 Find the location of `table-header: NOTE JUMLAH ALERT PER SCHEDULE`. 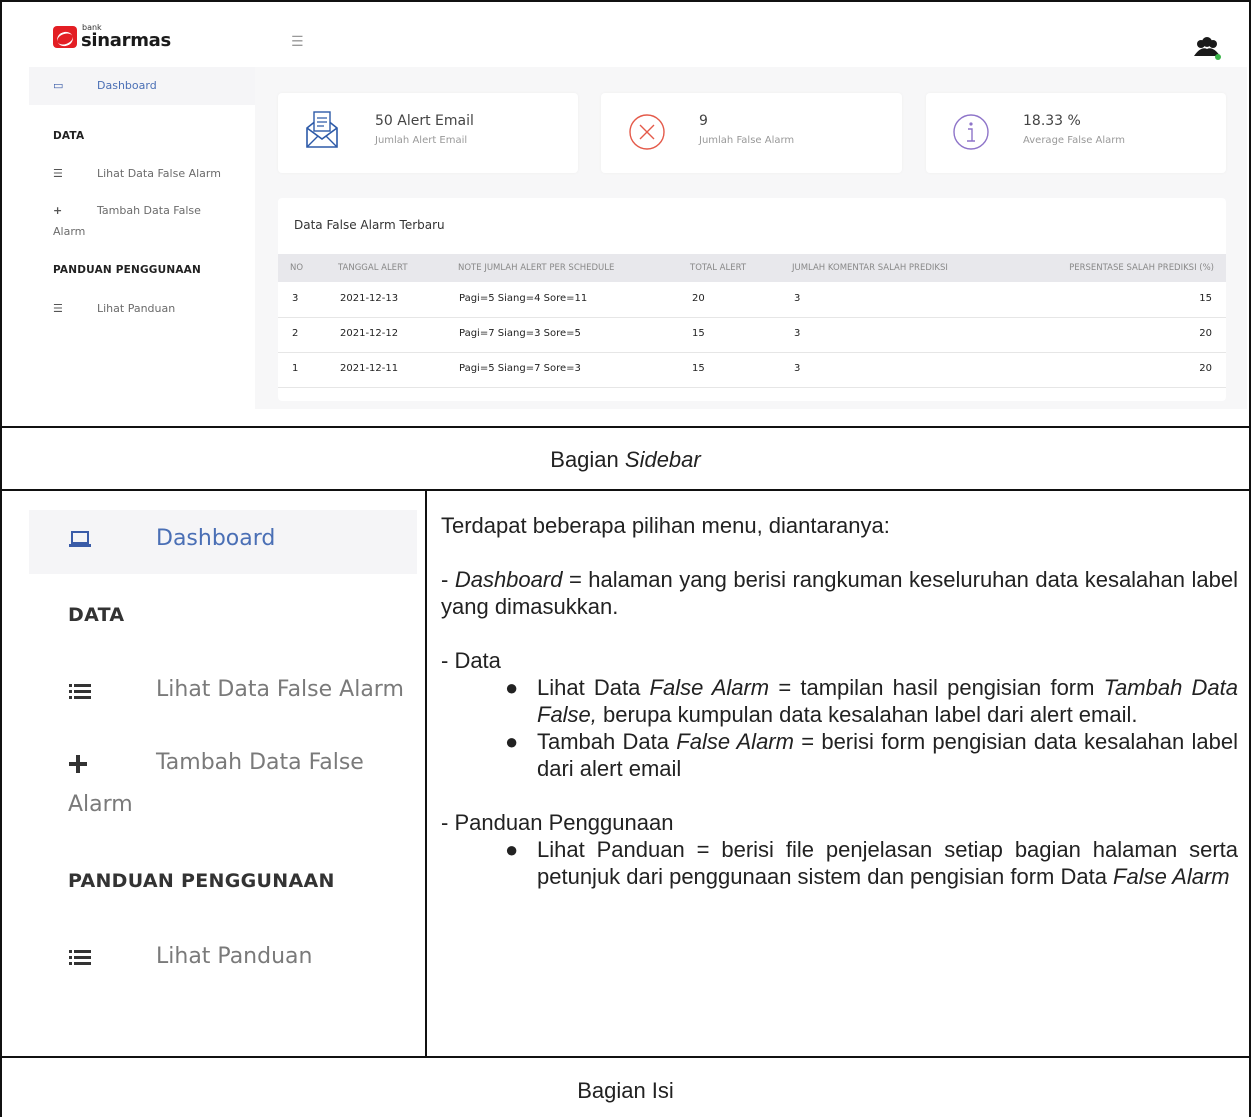

table-header: NOTE JUMLAH ALERT PER SCHEDULE is located at coordinates (536, 268).